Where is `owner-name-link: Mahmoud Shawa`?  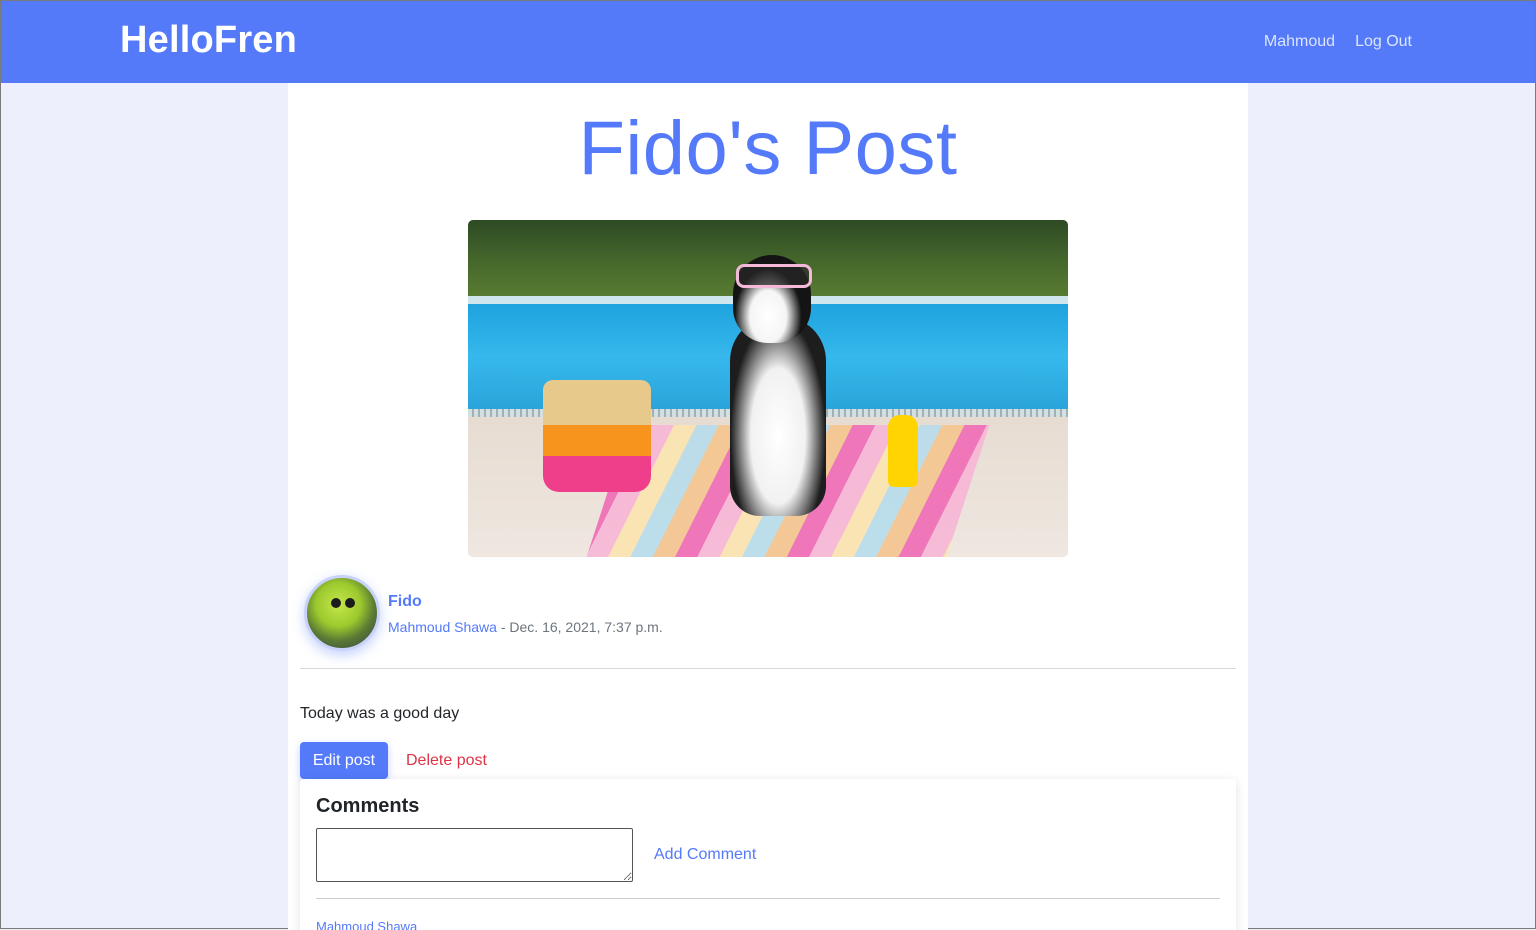
owner-name-link: Mahmoud Shawa is located at coordinates (442, 627).